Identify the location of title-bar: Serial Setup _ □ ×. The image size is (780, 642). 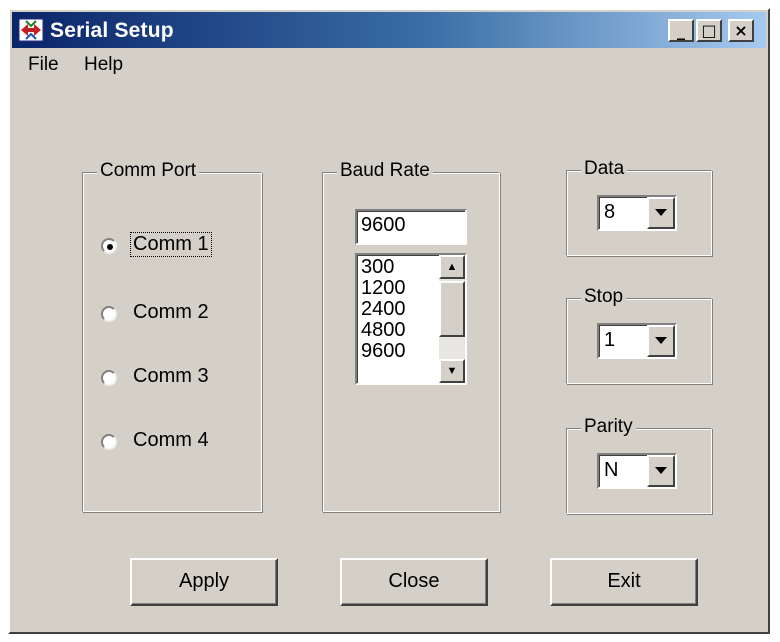
(389, 30).